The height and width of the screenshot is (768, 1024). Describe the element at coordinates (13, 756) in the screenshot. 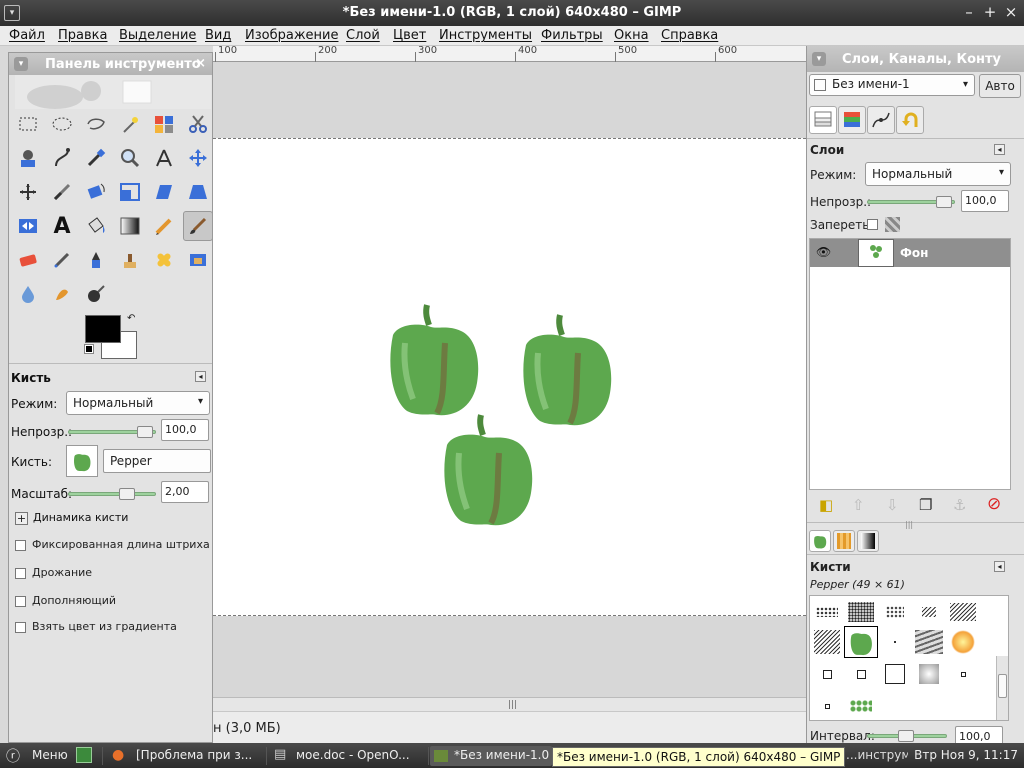

I see `start-menu-icon: ⓡ` at that location.